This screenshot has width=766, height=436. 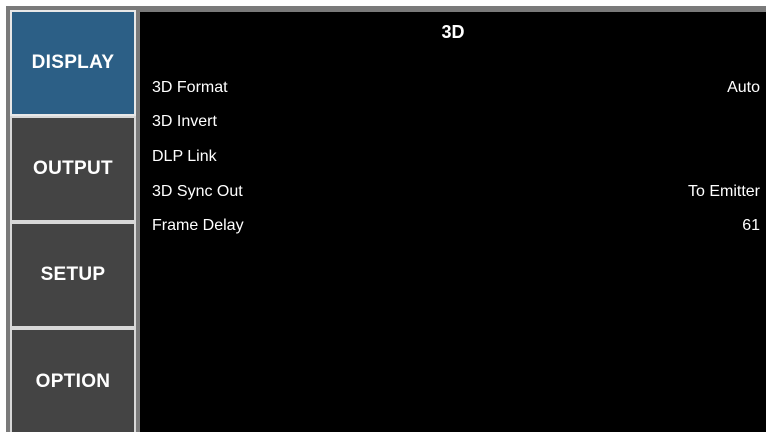 What do you see at coordinates (184, 156) in the screenshot?
I see `setting-label: DLP Link` at bounding box center [184, 156].